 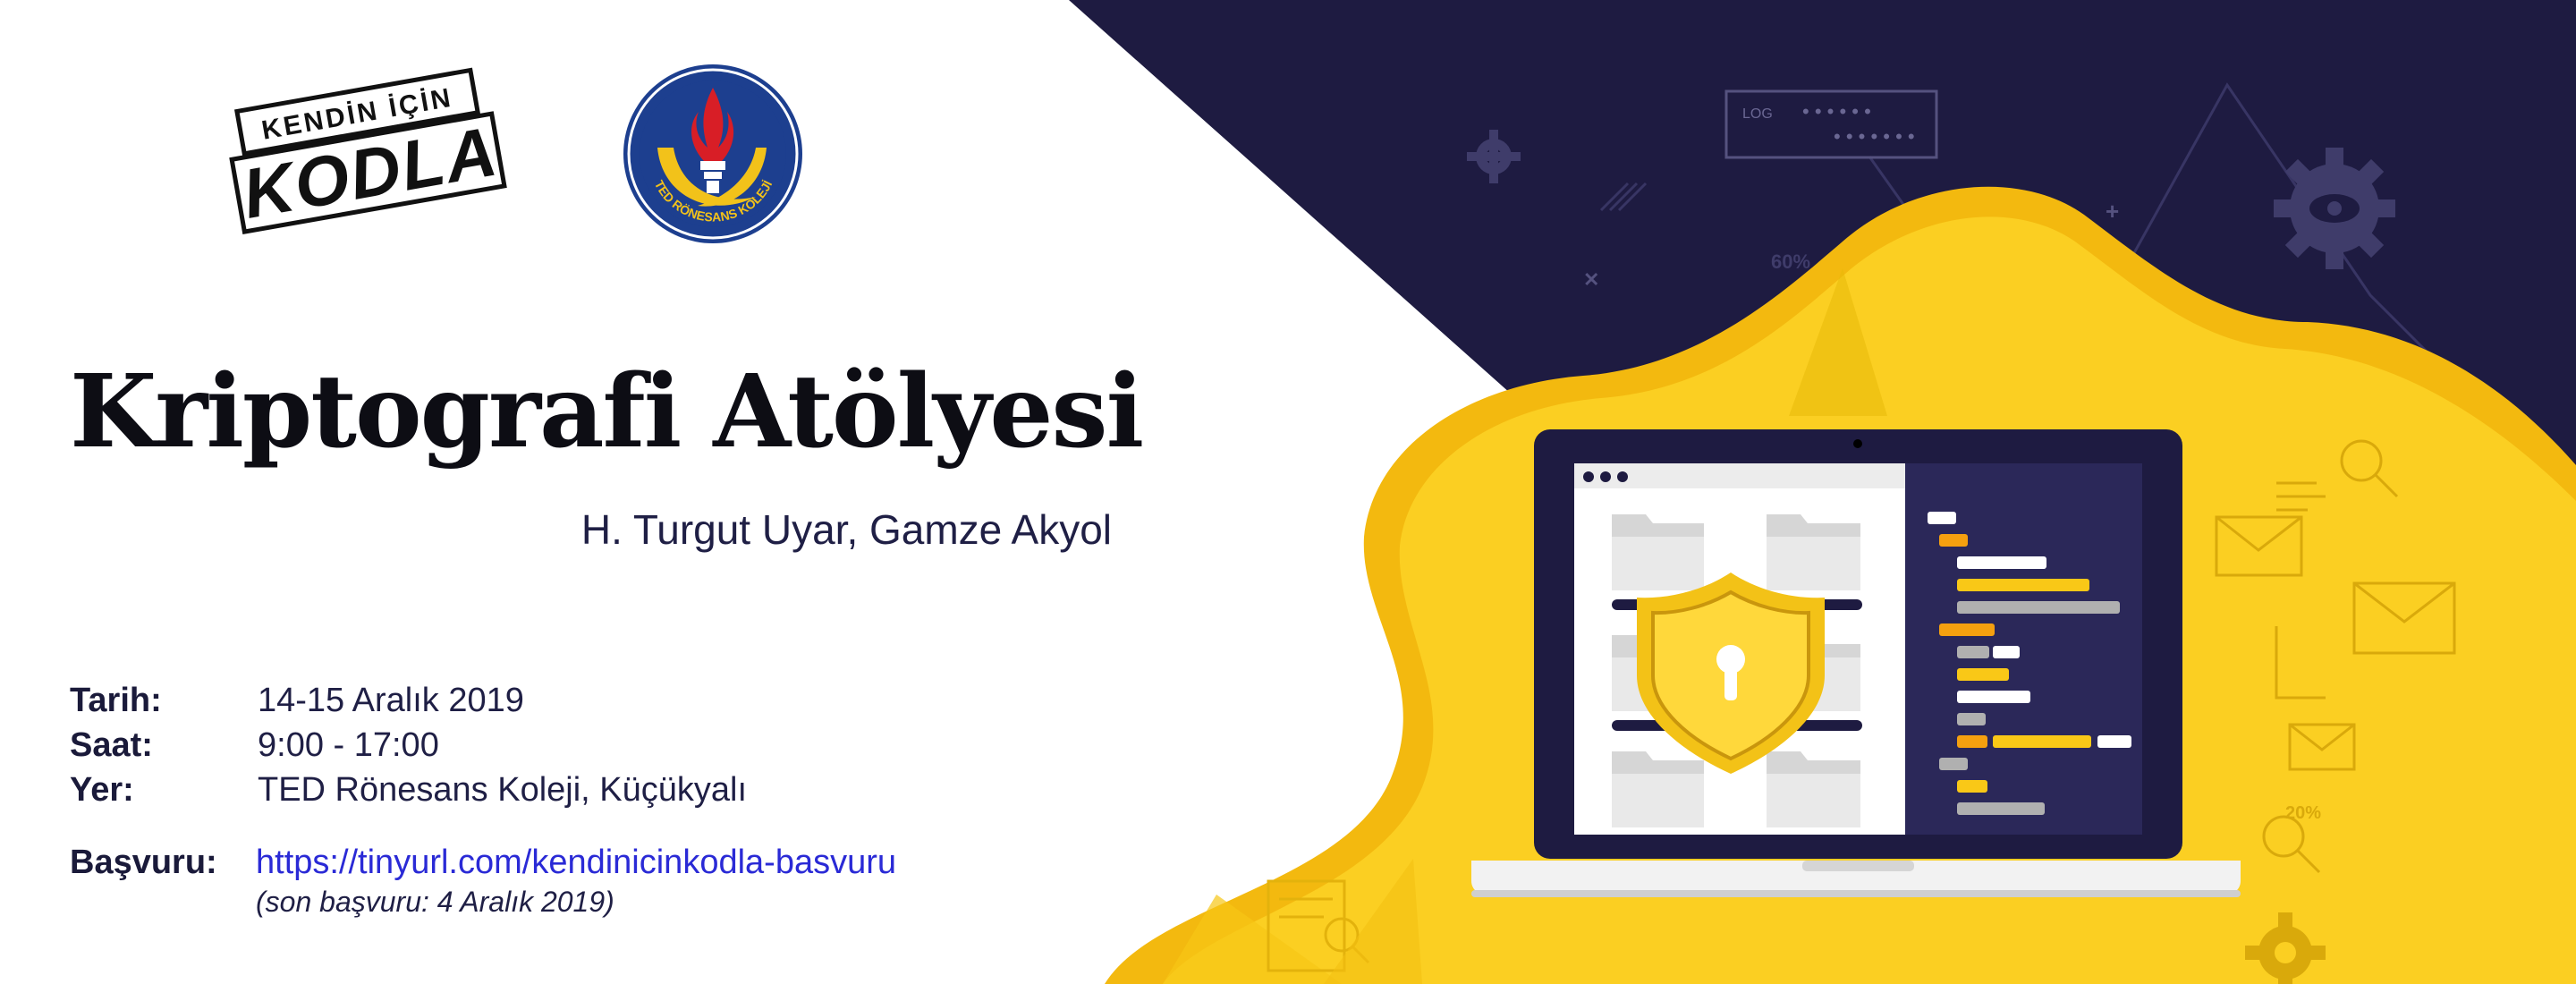 What do you see at coordinates (143, 862) in the screenshot?
I see `application-label: Başvuru:` at bounding box center [143, 862].